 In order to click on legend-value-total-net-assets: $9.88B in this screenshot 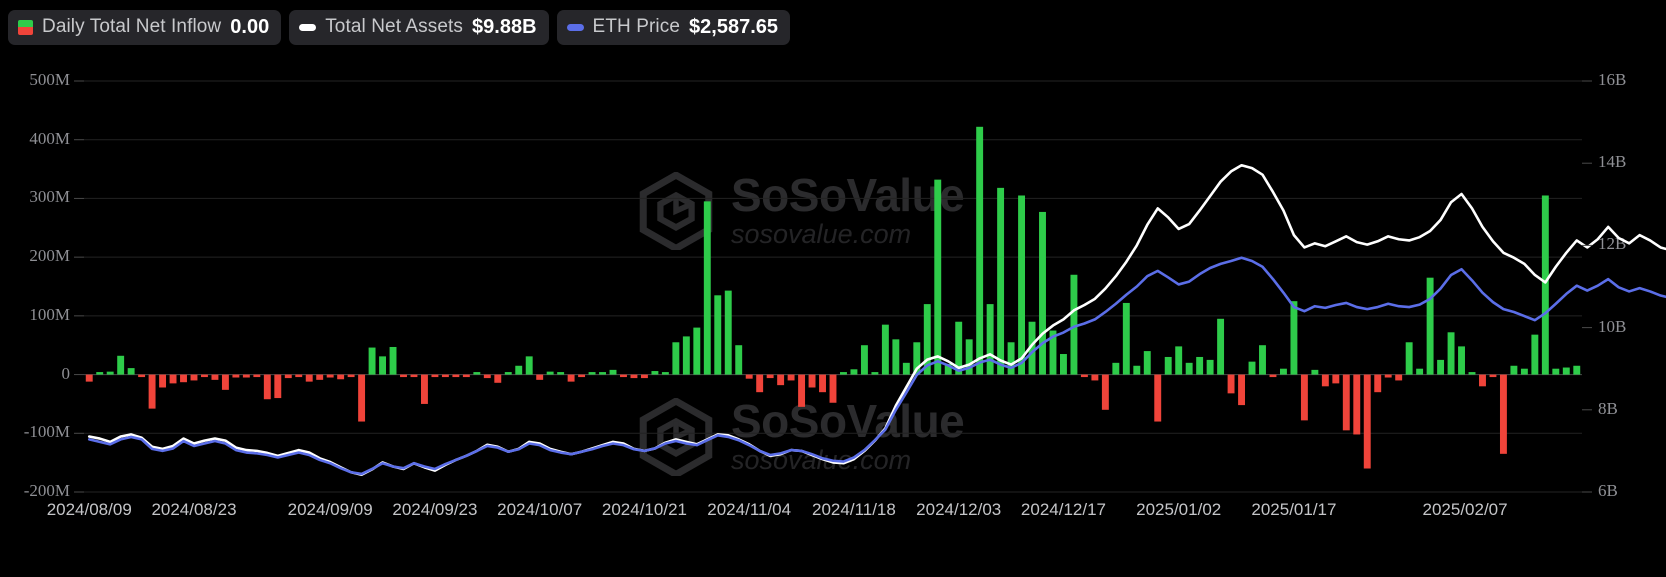, I will do `click(504, 26)`.